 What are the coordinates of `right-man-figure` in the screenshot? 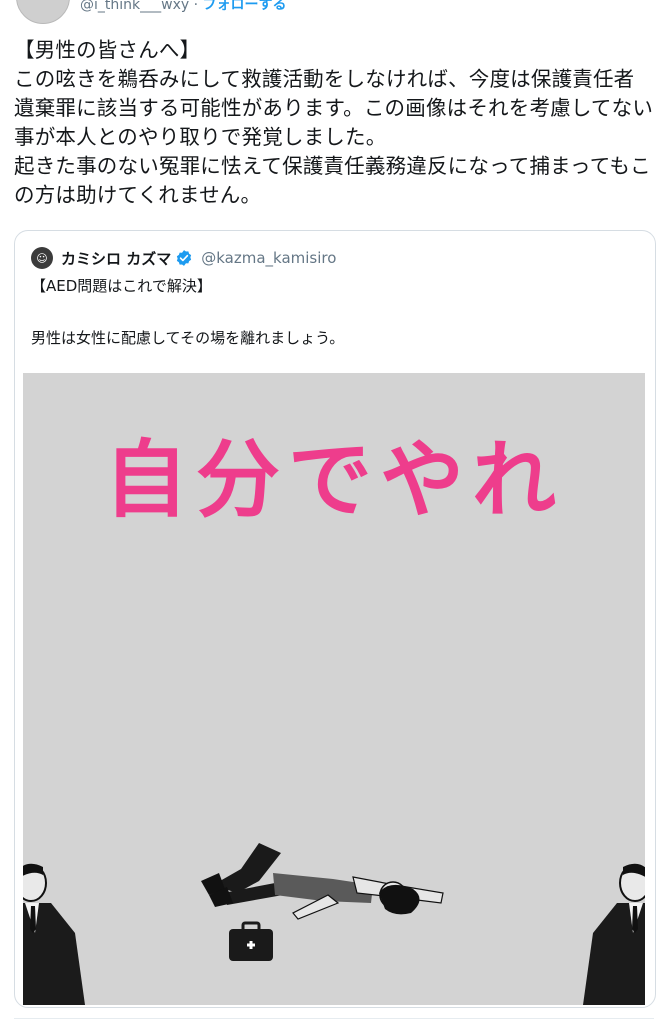 It's located at (614, 934).